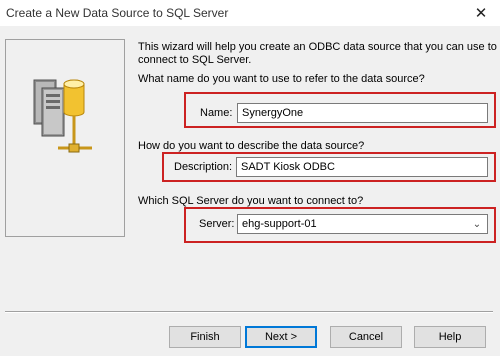 The image size is (500, 356). I want to click on name-field: SynergyOne, so click(362, 113).